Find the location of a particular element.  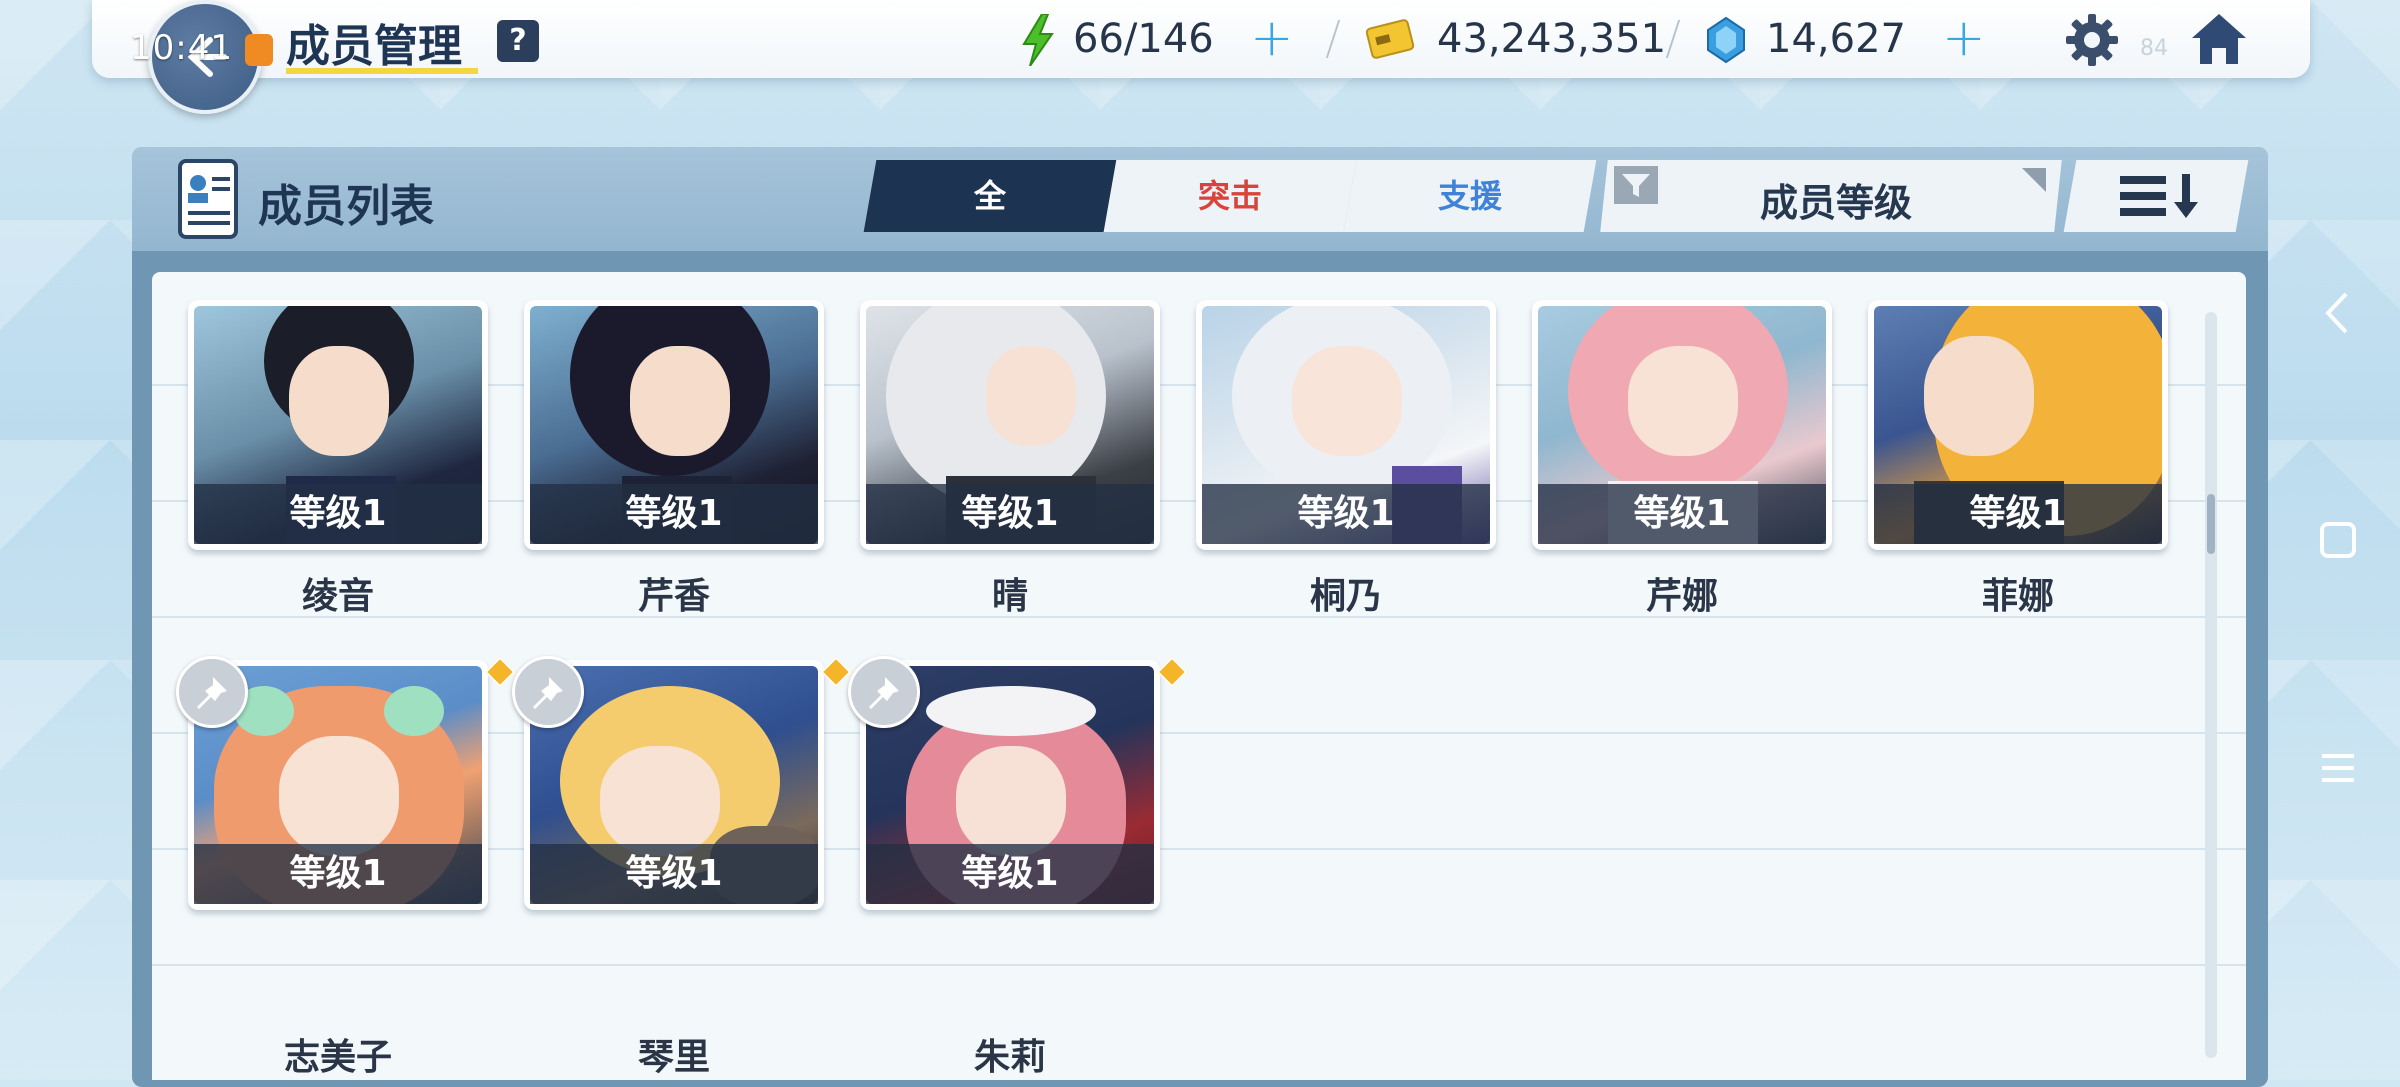

member-name: 菲娜 is located at coordinates (2017, 596).